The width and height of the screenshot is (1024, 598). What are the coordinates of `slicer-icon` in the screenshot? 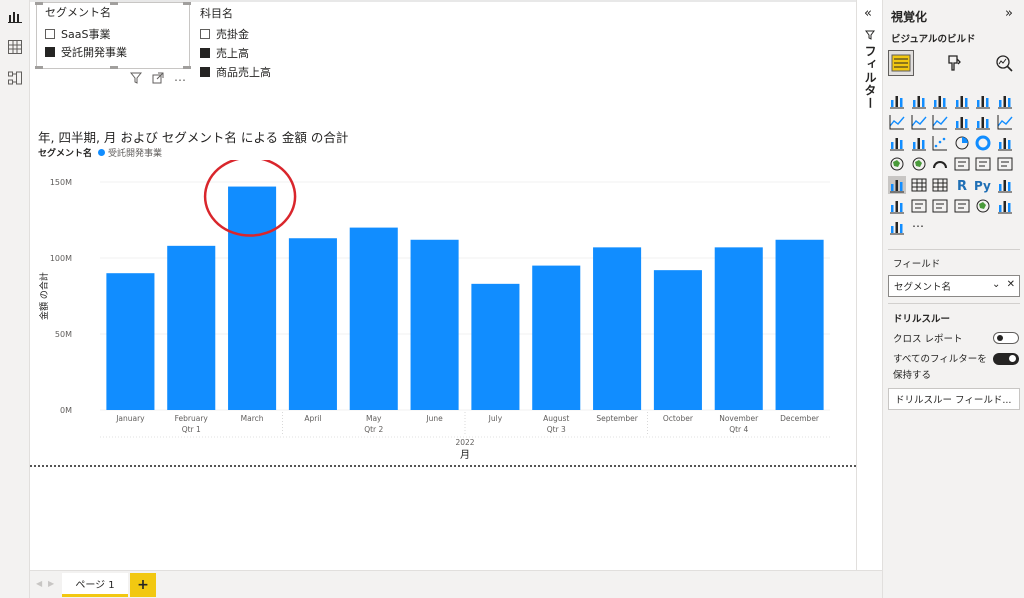 It's located at (897, 185).